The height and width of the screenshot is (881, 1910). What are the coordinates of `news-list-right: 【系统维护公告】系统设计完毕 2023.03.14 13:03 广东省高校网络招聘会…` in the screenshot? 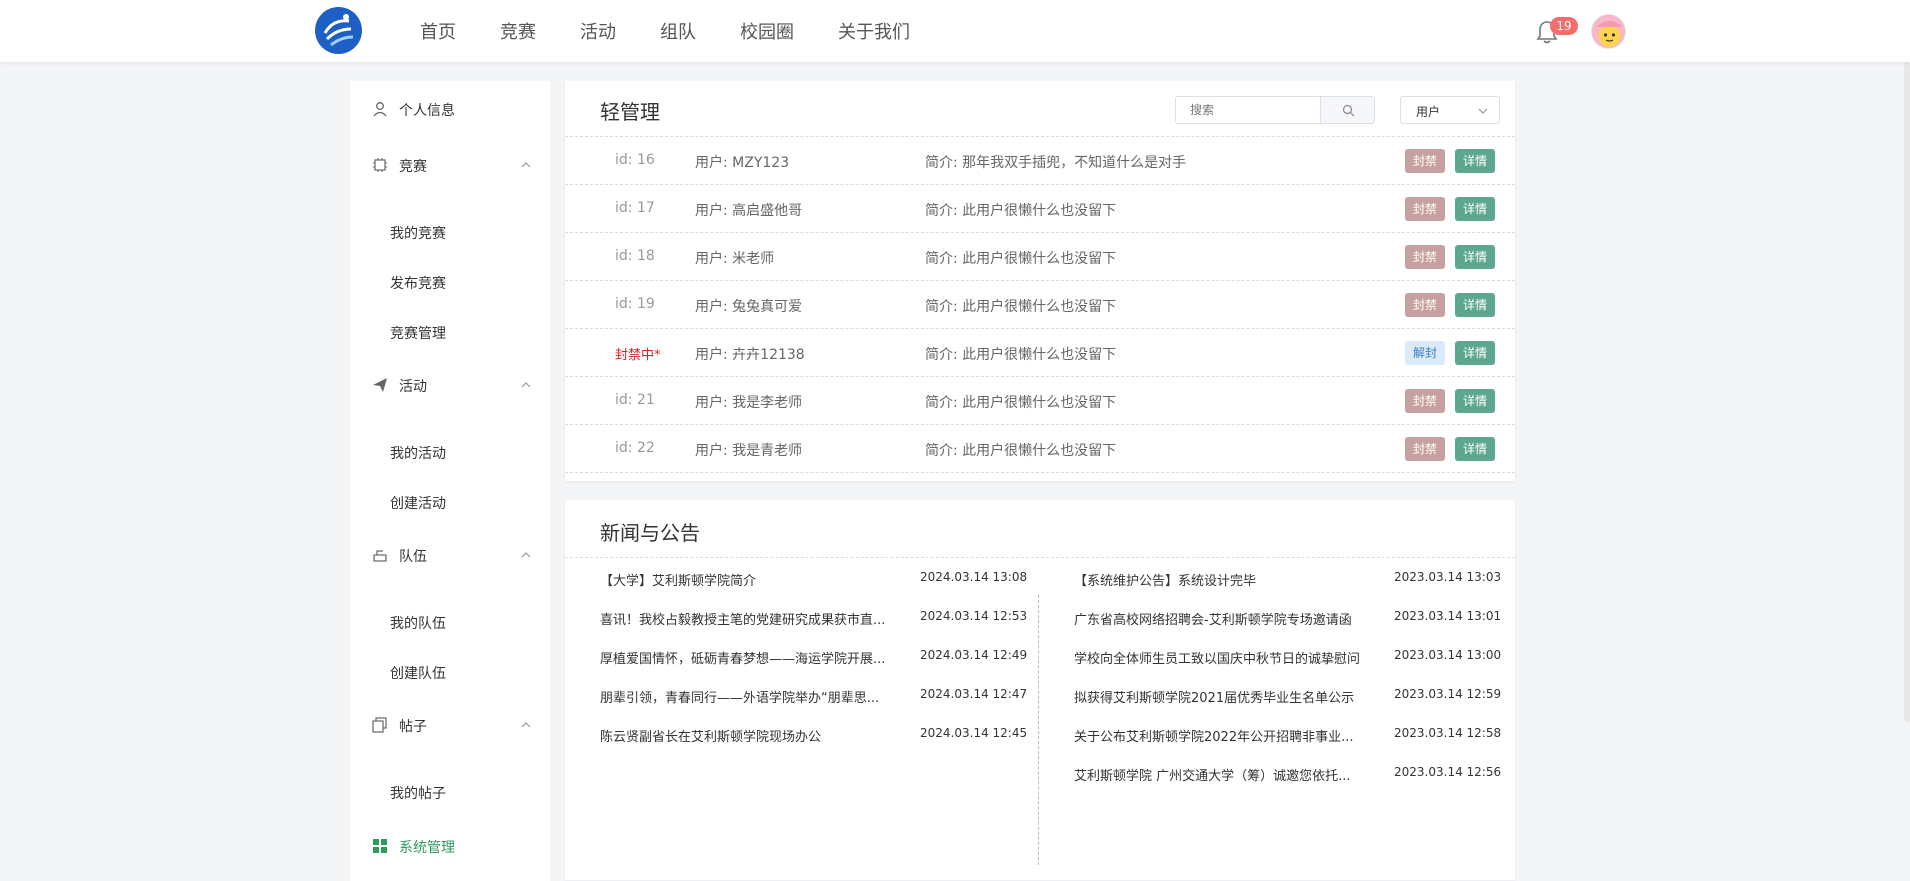 It's located at (1294, 687).